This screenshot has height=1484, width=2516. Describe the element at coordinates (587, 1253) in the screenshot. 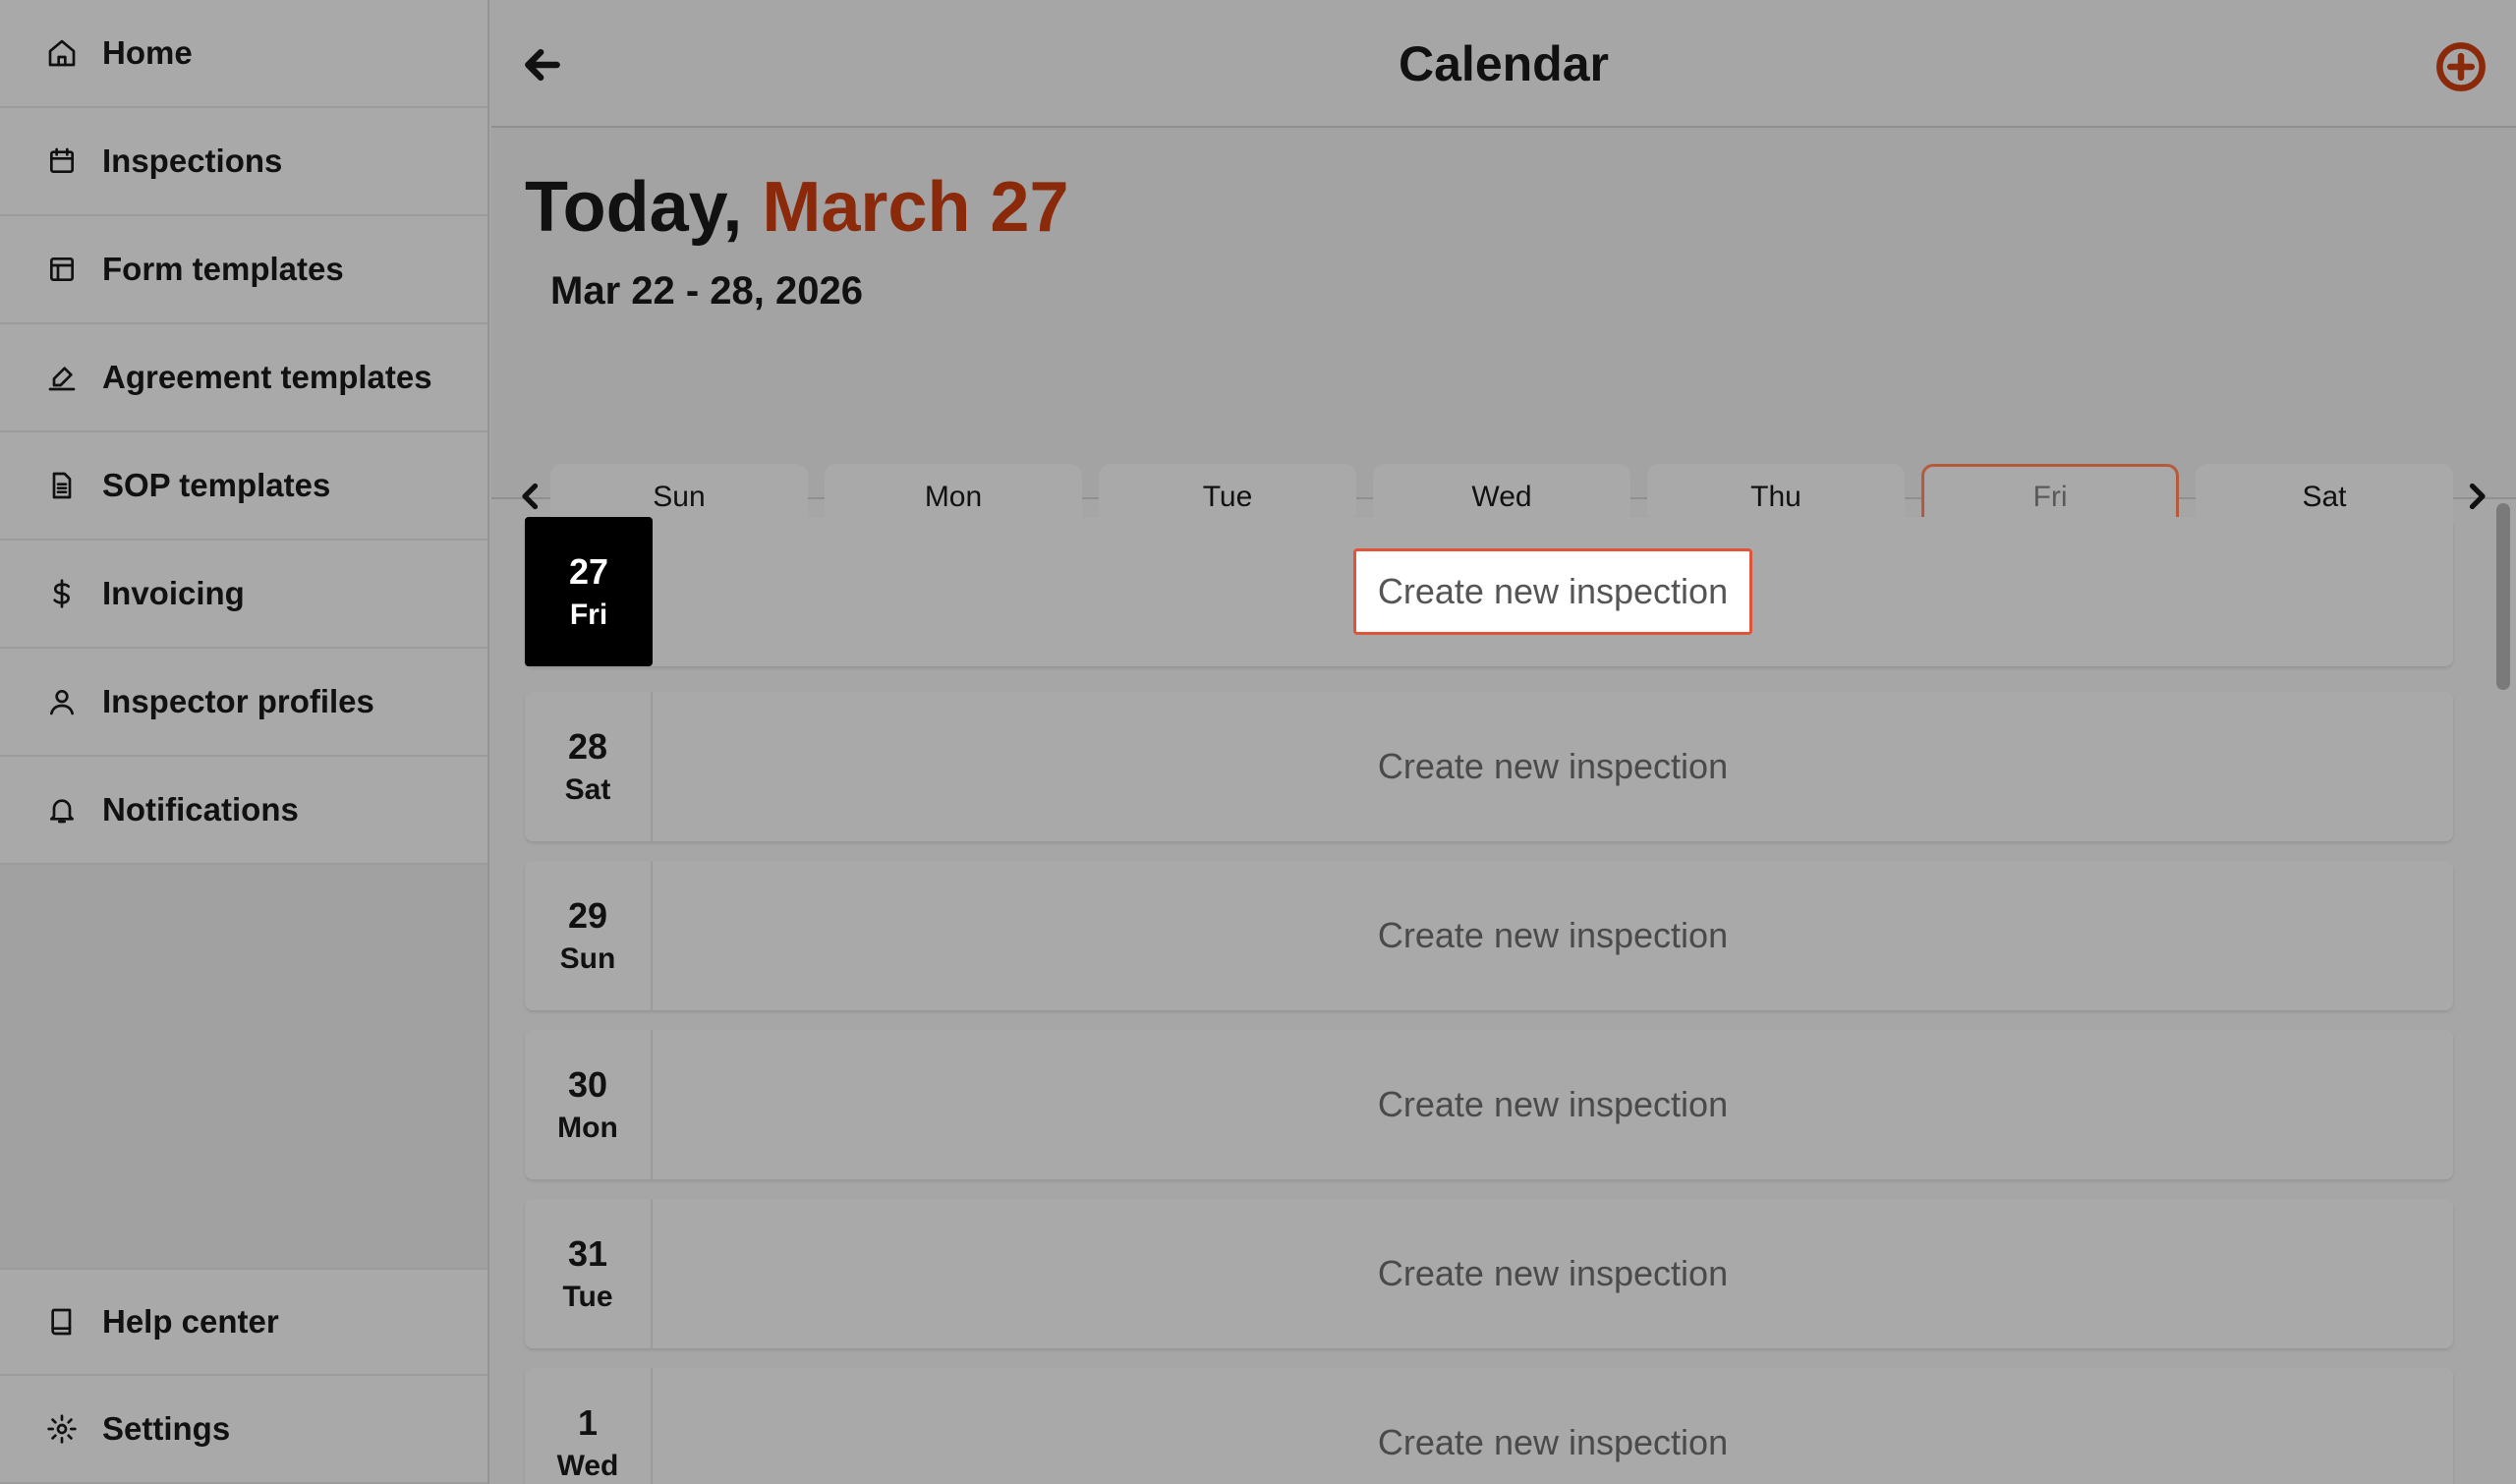

I see `day-row-number: 31` at that location.